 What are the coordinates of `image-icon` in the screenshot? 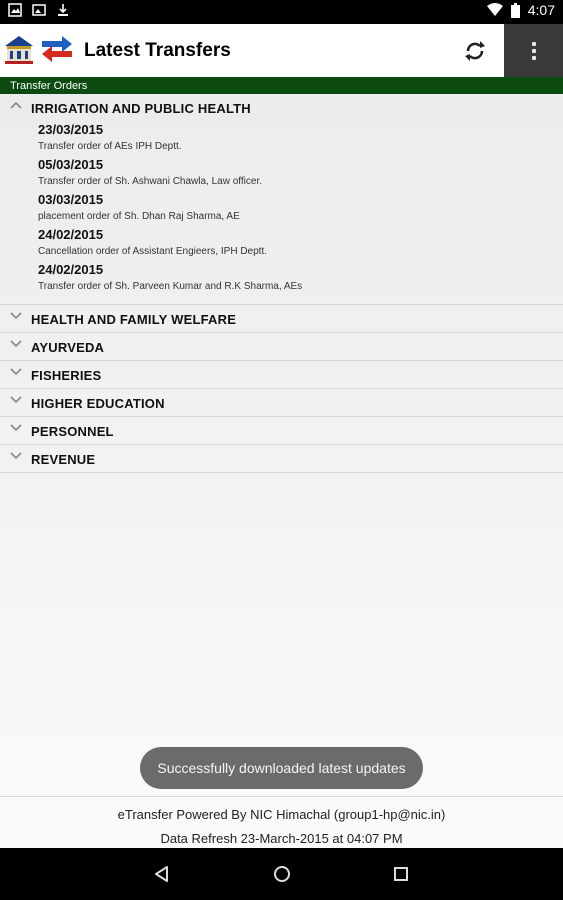 It's located at (15, 10).